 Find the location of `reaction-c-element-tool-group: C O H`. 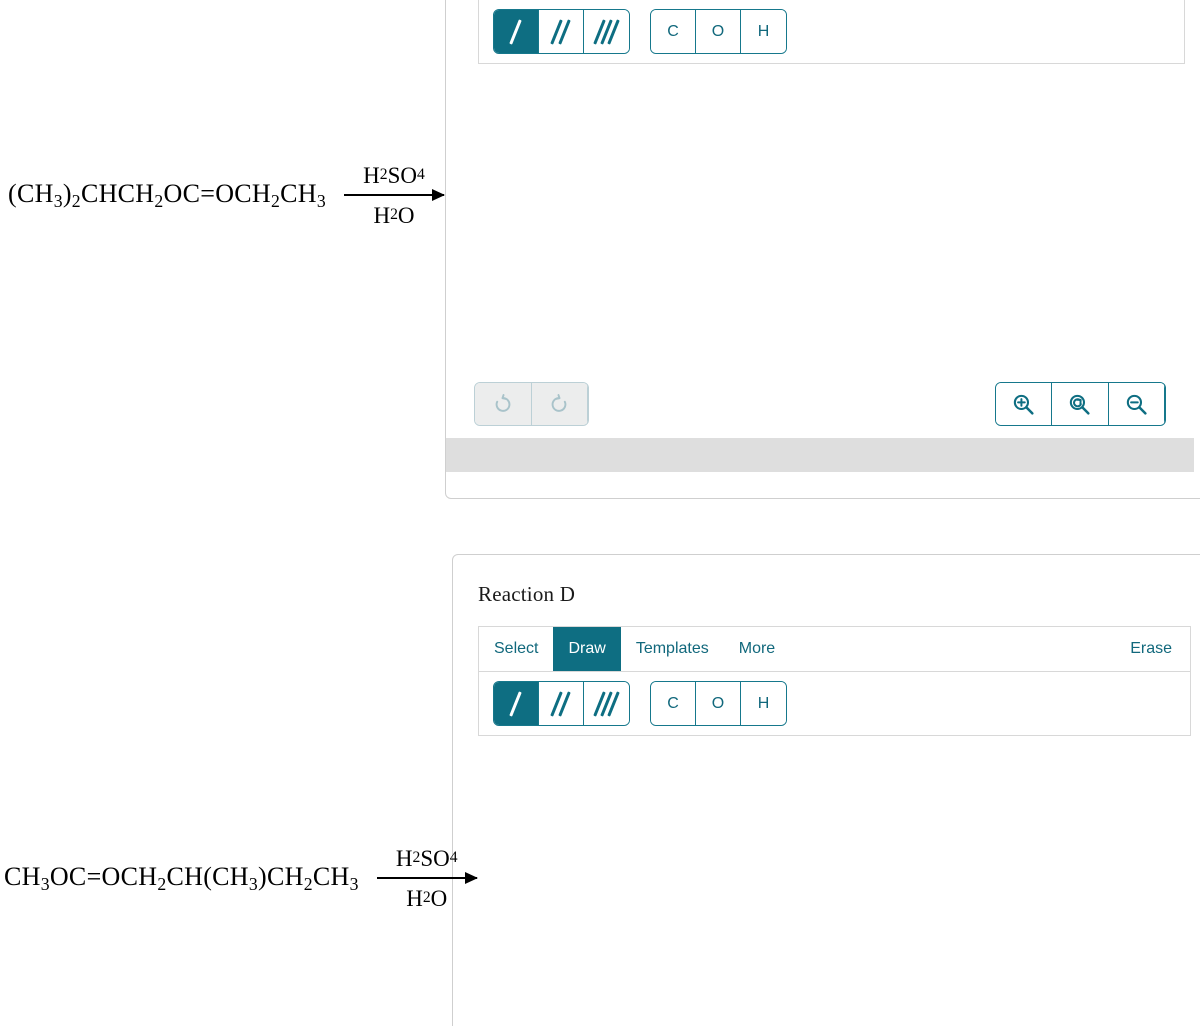

reaction-c-element-tool-group: C O H is located at coordinates (718, 31).